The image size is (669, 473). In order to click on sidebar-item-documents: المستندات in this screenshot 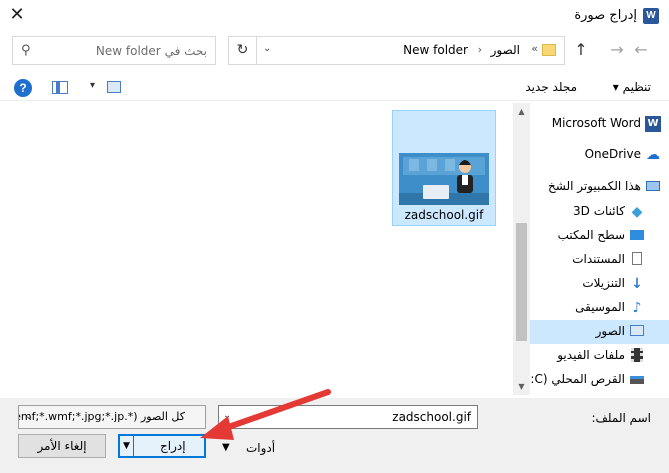, I will do `click(599, 260)`.